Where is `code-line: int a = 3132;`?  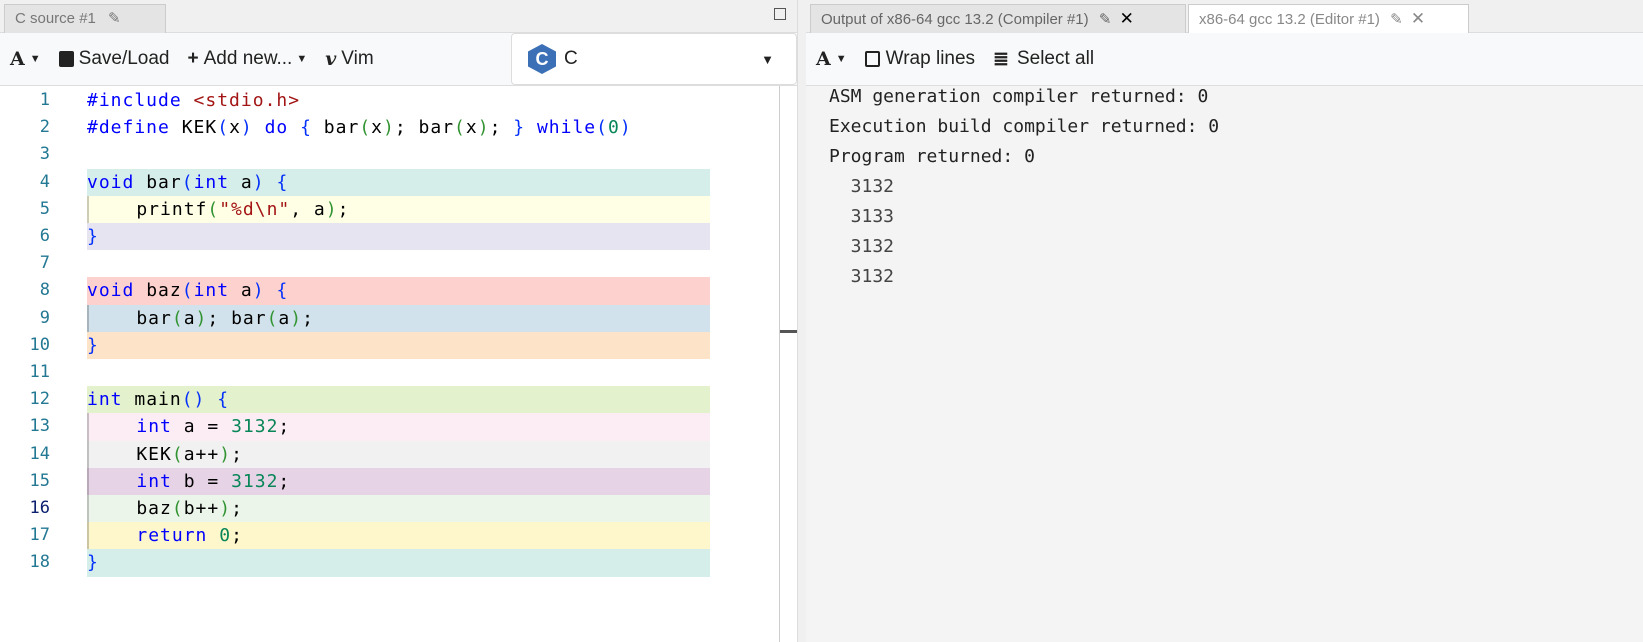
code-line: int a = 3132; is located at coordinates (398, 427).